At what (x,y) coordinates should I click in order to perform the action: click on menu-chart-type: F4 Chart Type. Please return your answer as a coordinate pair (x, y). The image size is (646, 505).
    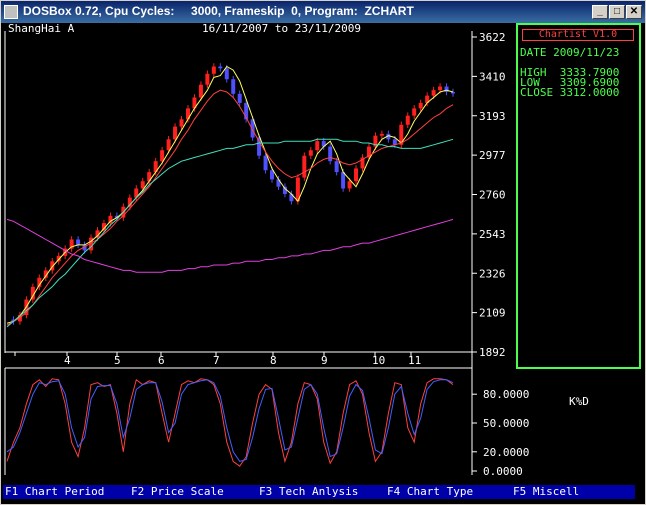
    Looking at the image, I should click on (430, 492).